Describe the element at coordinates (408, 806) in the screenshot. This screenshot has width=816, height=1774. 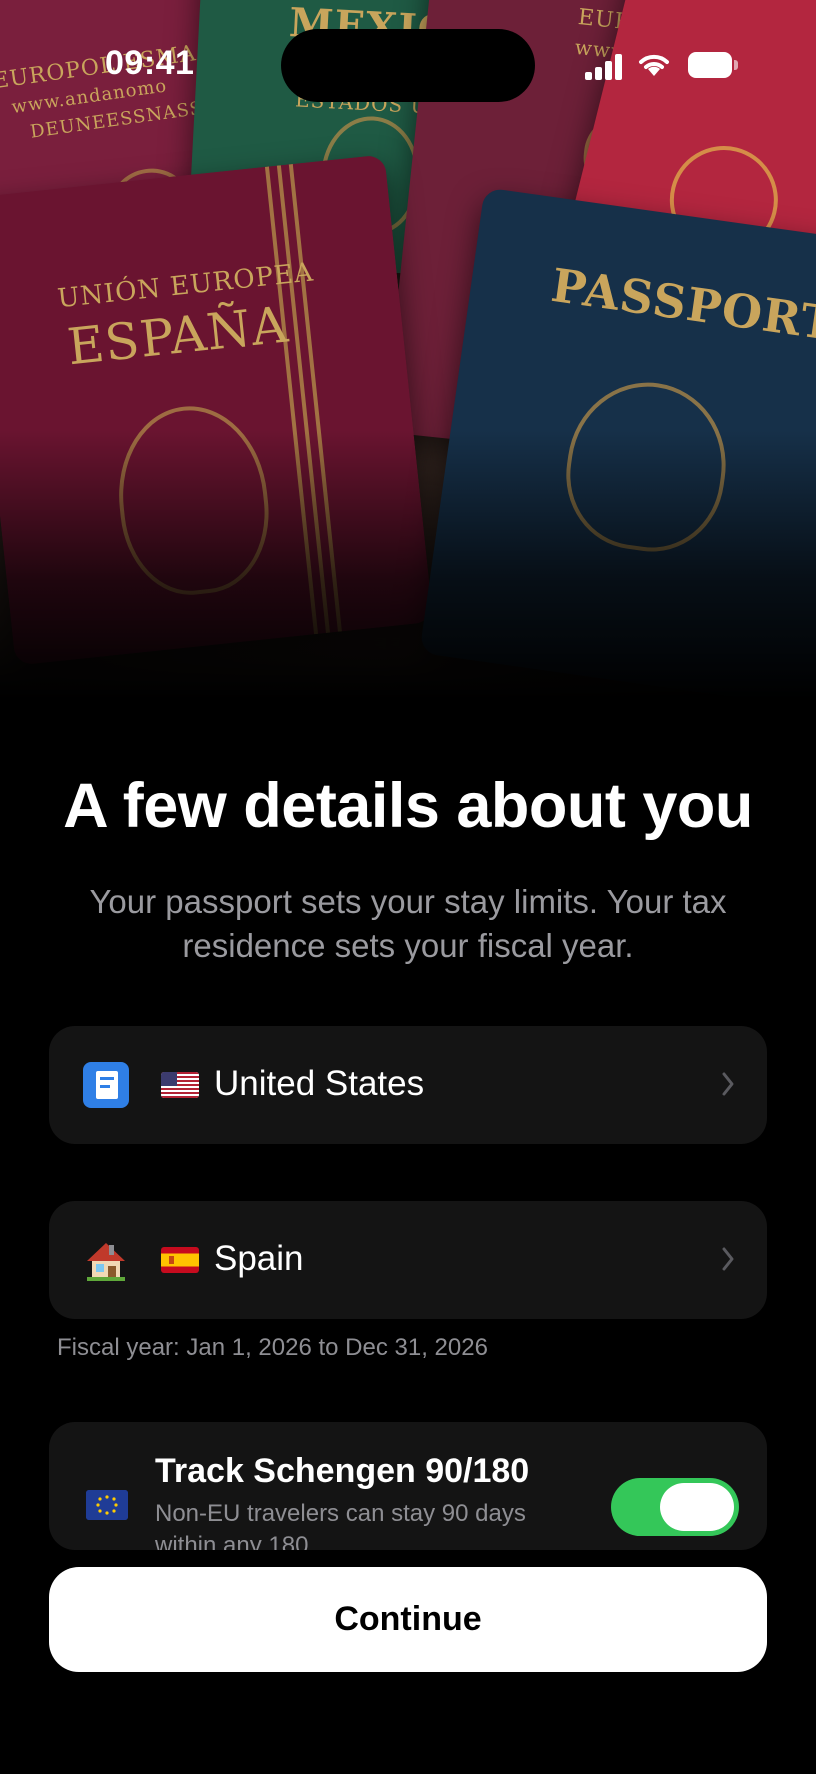
I see `page-title: A few details about you` at that location.